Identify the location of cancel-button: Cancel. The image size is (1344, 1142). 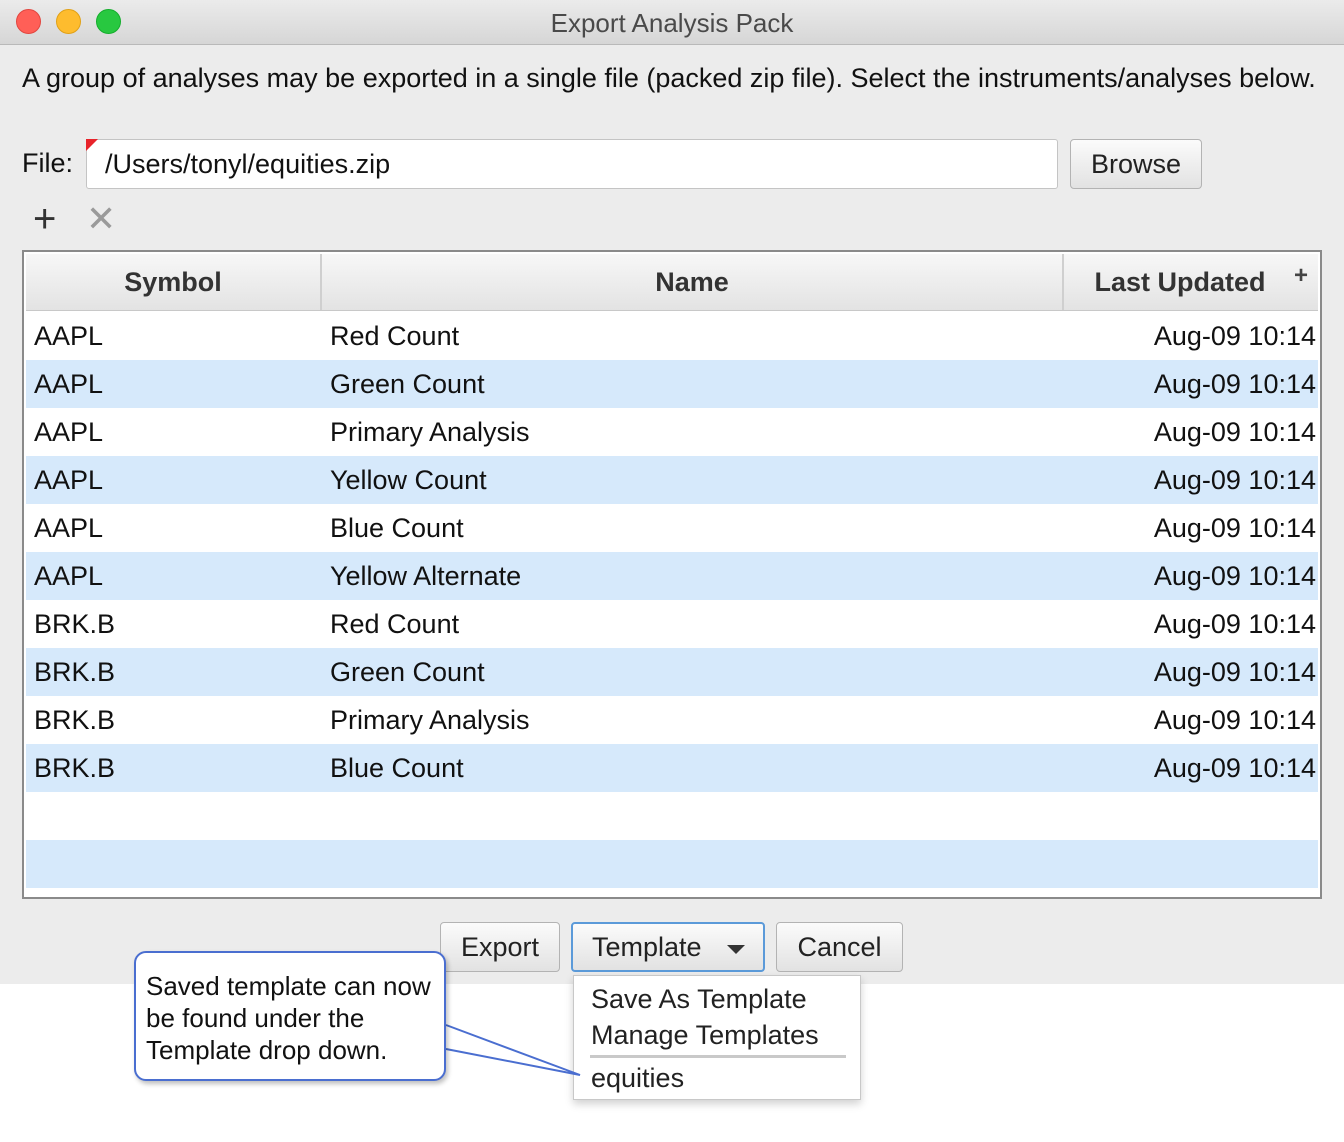
(839, 947).